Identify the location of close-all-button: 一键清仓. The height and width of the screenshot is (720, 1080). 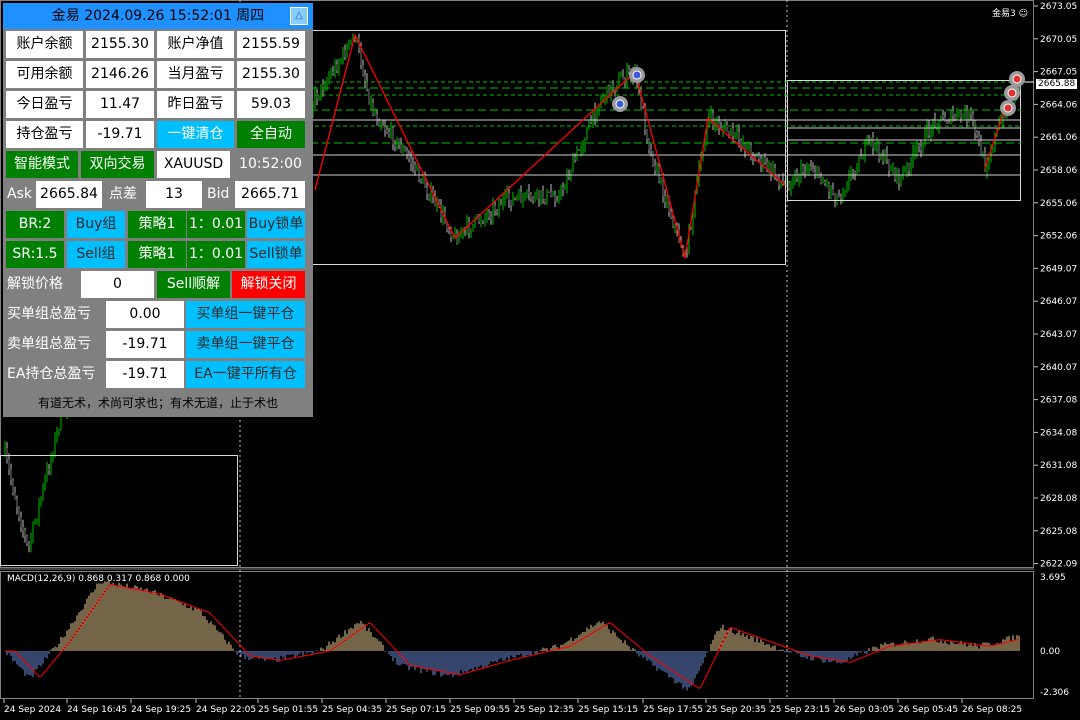
(195, 134).